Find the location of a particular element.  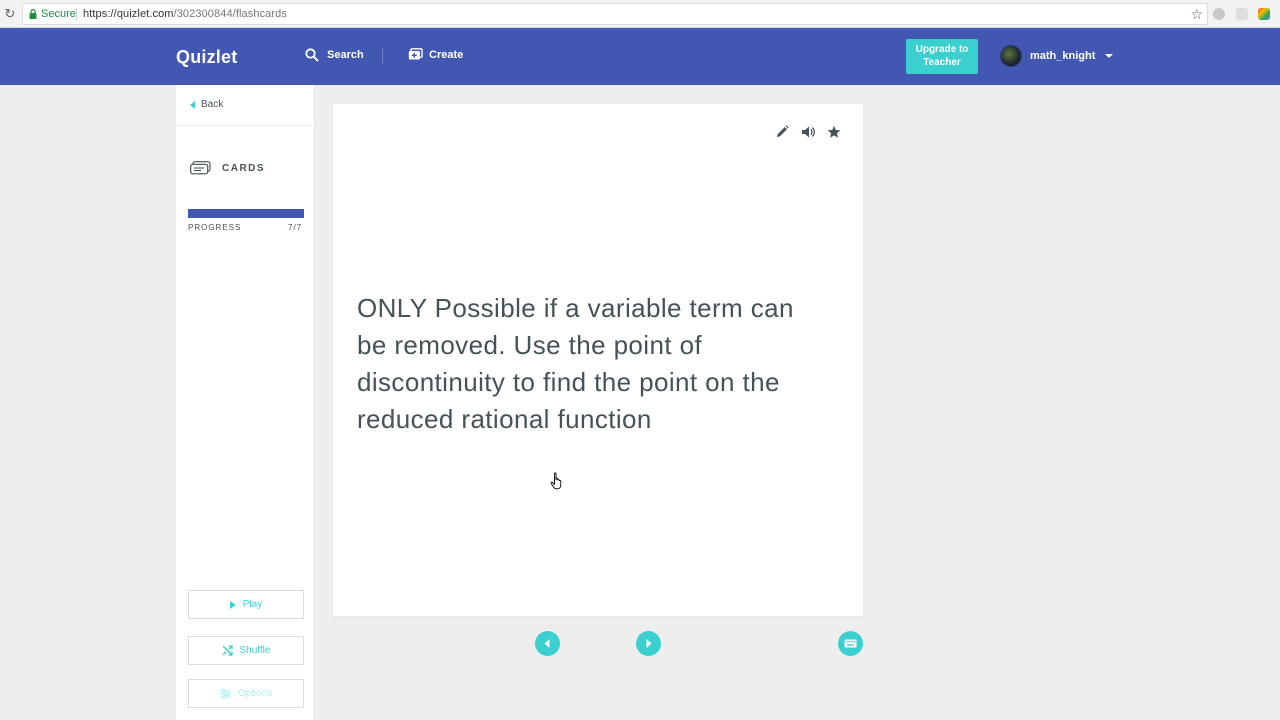

create-button: Create is located at coordinates (435, 54).